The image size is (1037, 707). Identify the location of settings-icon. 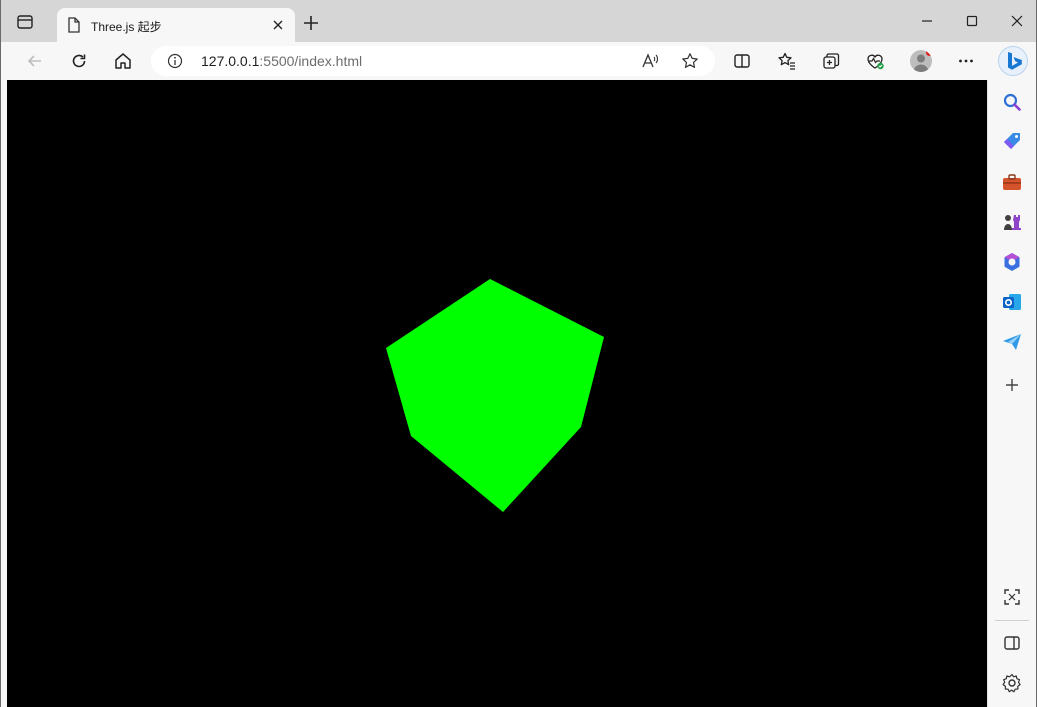
(1012, 683).